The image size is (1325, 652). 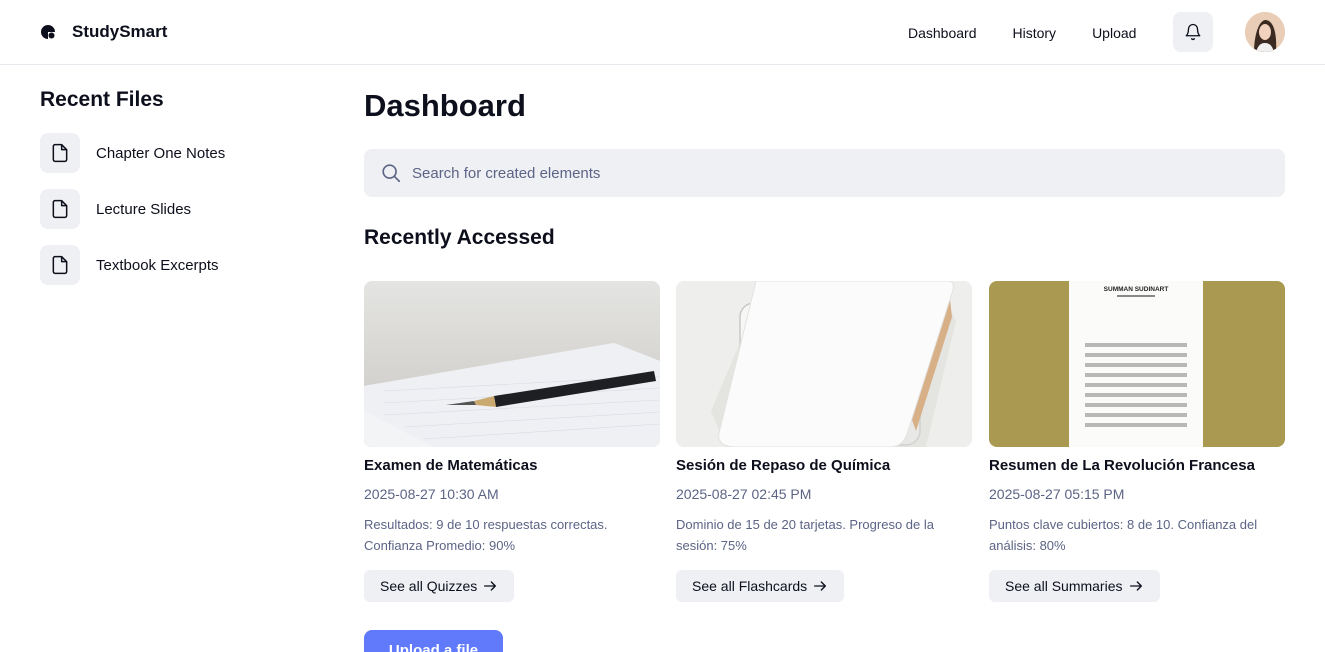 I want to click on brand: StudySmart, so click(x=103, y=32).